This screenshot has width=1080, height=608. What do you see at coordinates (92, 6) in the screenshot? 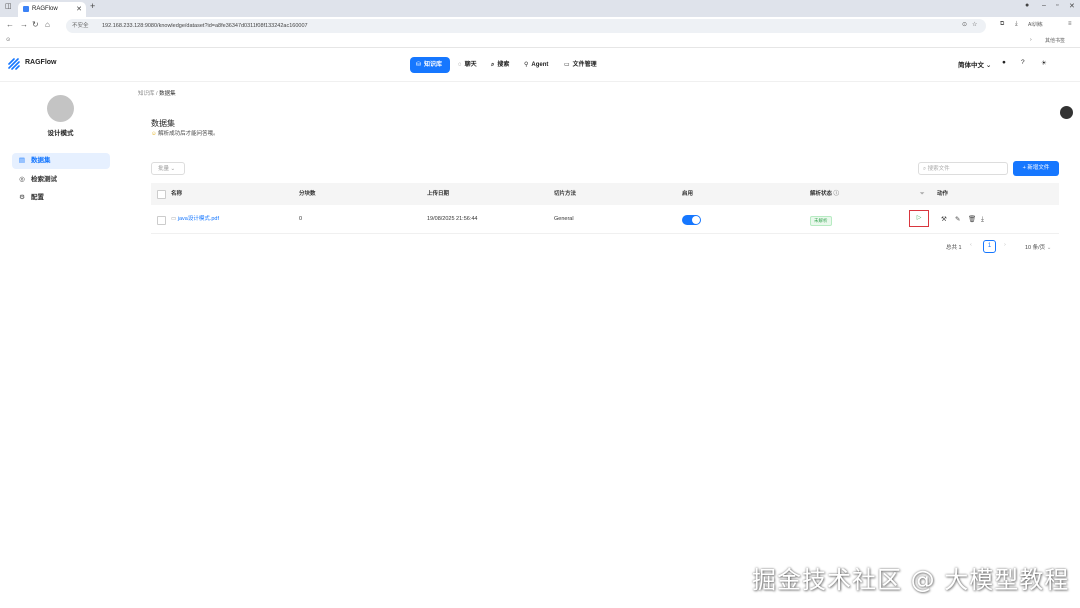
I see `new-tab-icon: +` at bounding box center [92, 6].